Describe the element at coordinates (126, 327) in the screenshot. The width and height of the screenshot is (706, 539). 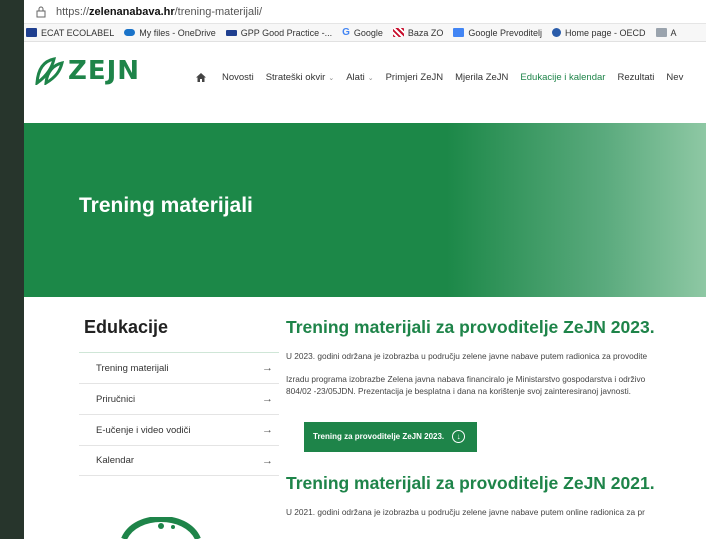
I see `sidebar-title: Edukacije` at that location.